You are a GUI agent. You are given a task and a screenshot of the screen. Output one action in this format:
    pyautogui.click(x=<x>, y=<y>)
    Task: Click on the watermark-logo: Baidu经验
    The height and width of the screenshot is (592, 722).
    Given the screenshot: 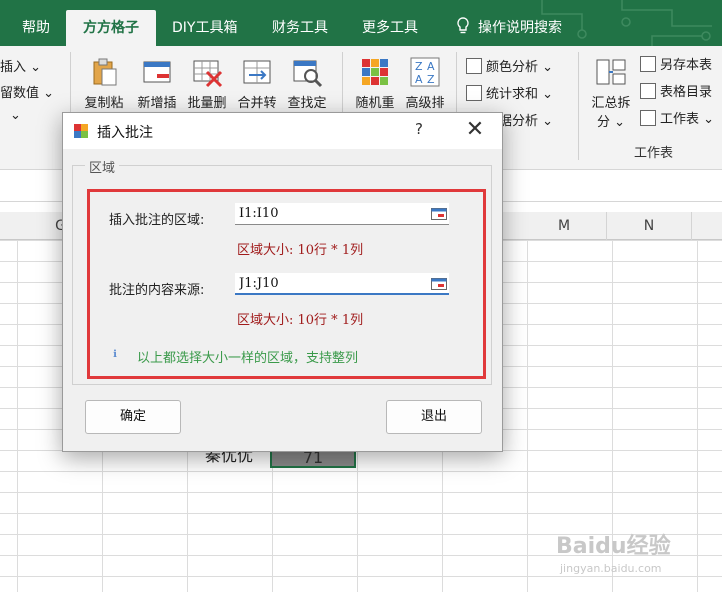 What is the action you would take?
    pyautogui.click(x=613, y=546)
    